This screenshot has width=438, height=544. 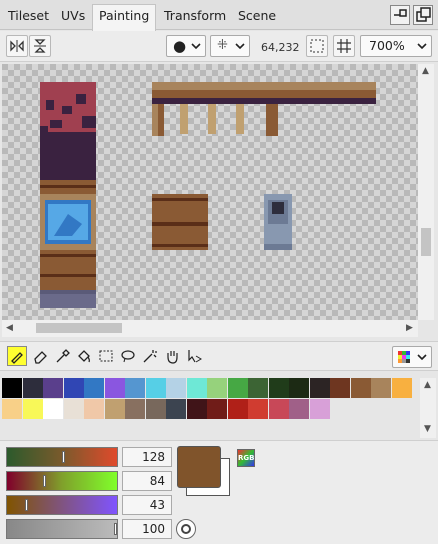 I want to click on alpha-slider, so click(x=62, y=529).